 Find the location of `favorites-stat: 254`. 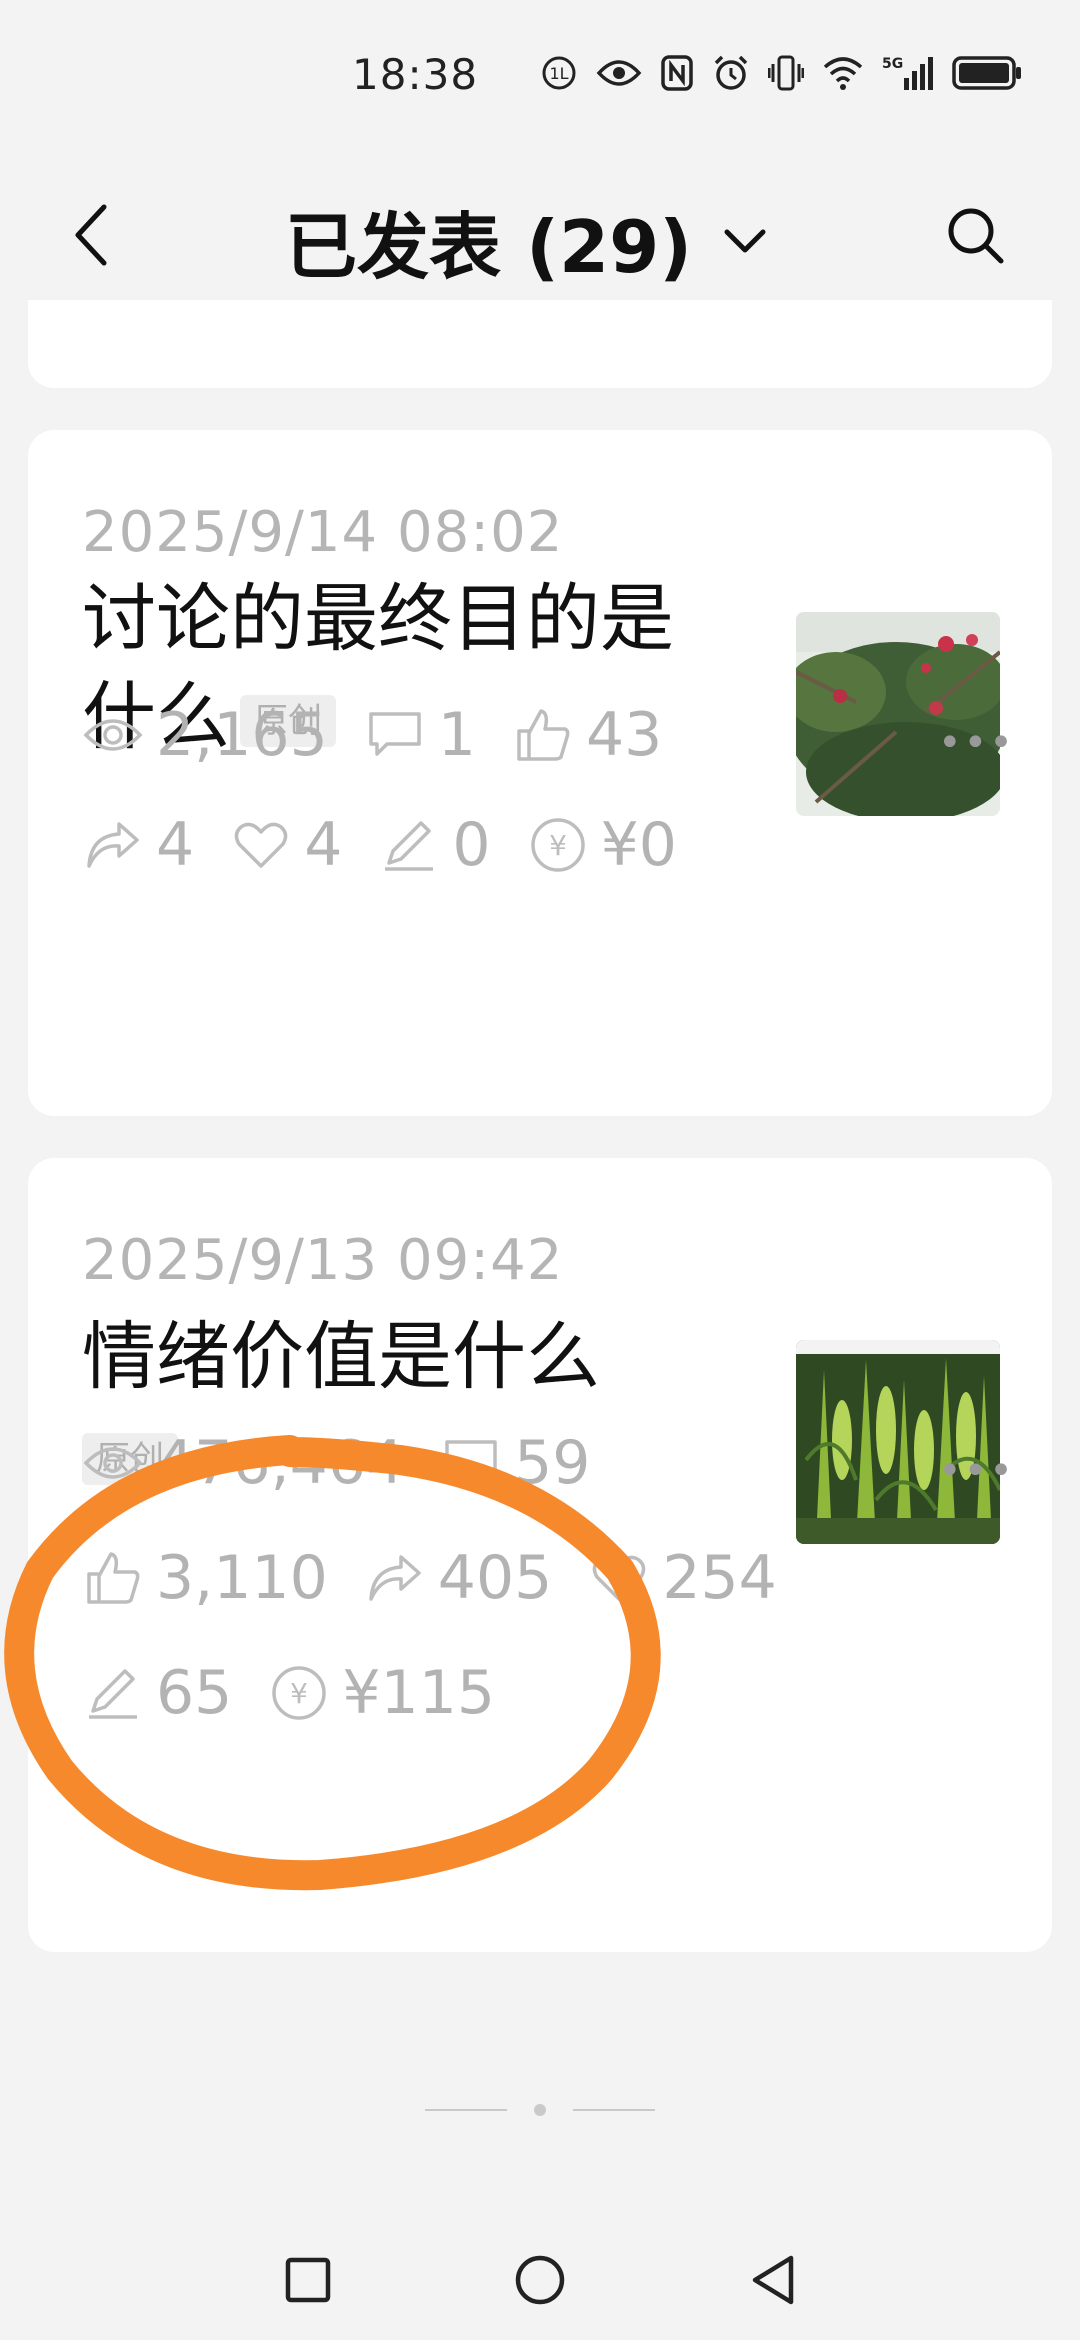

favorites-stat: 254 is located at coordinates (682, 1578).